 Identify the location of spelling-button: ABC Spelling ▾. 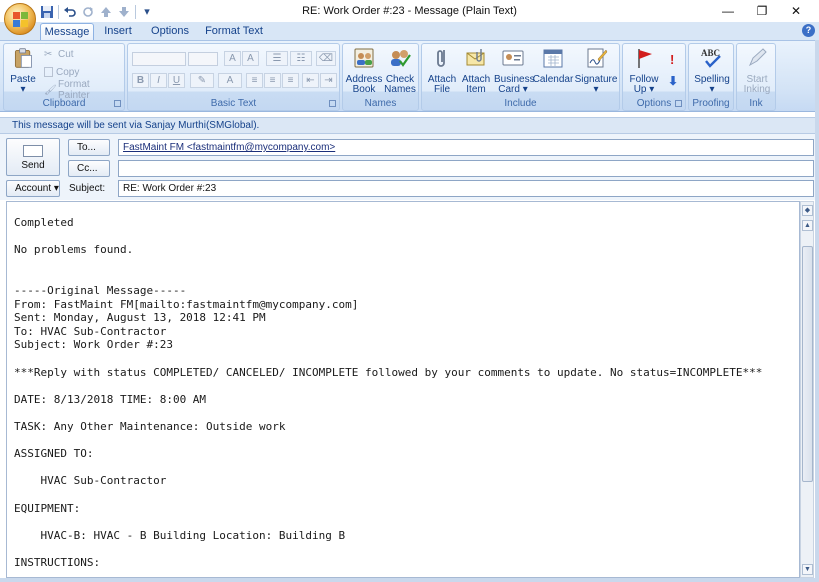
(712, 71).